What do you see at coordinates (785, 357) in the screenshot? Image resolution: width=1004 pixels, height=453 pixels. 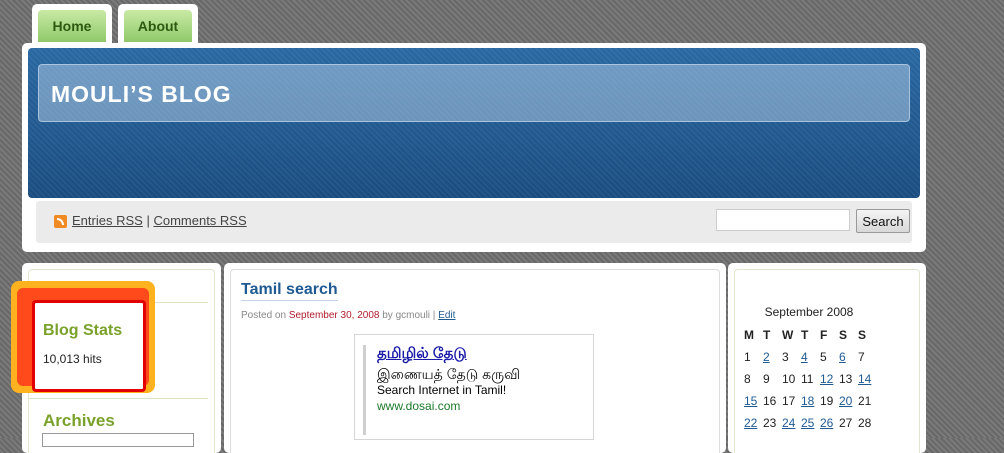 I see `calendar-day: 3` at bounding box center [785, 357].